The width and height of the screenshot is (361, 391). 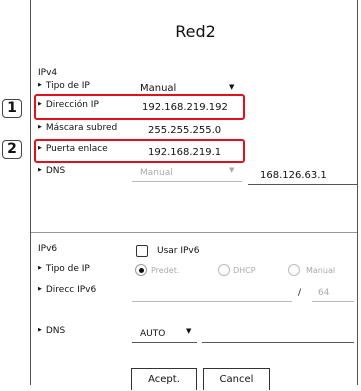 What do you see at coordinates (244, 270) in the screenshot?
I see `radio-dhcp-label: DHCP` at bounding box center [244, 270].